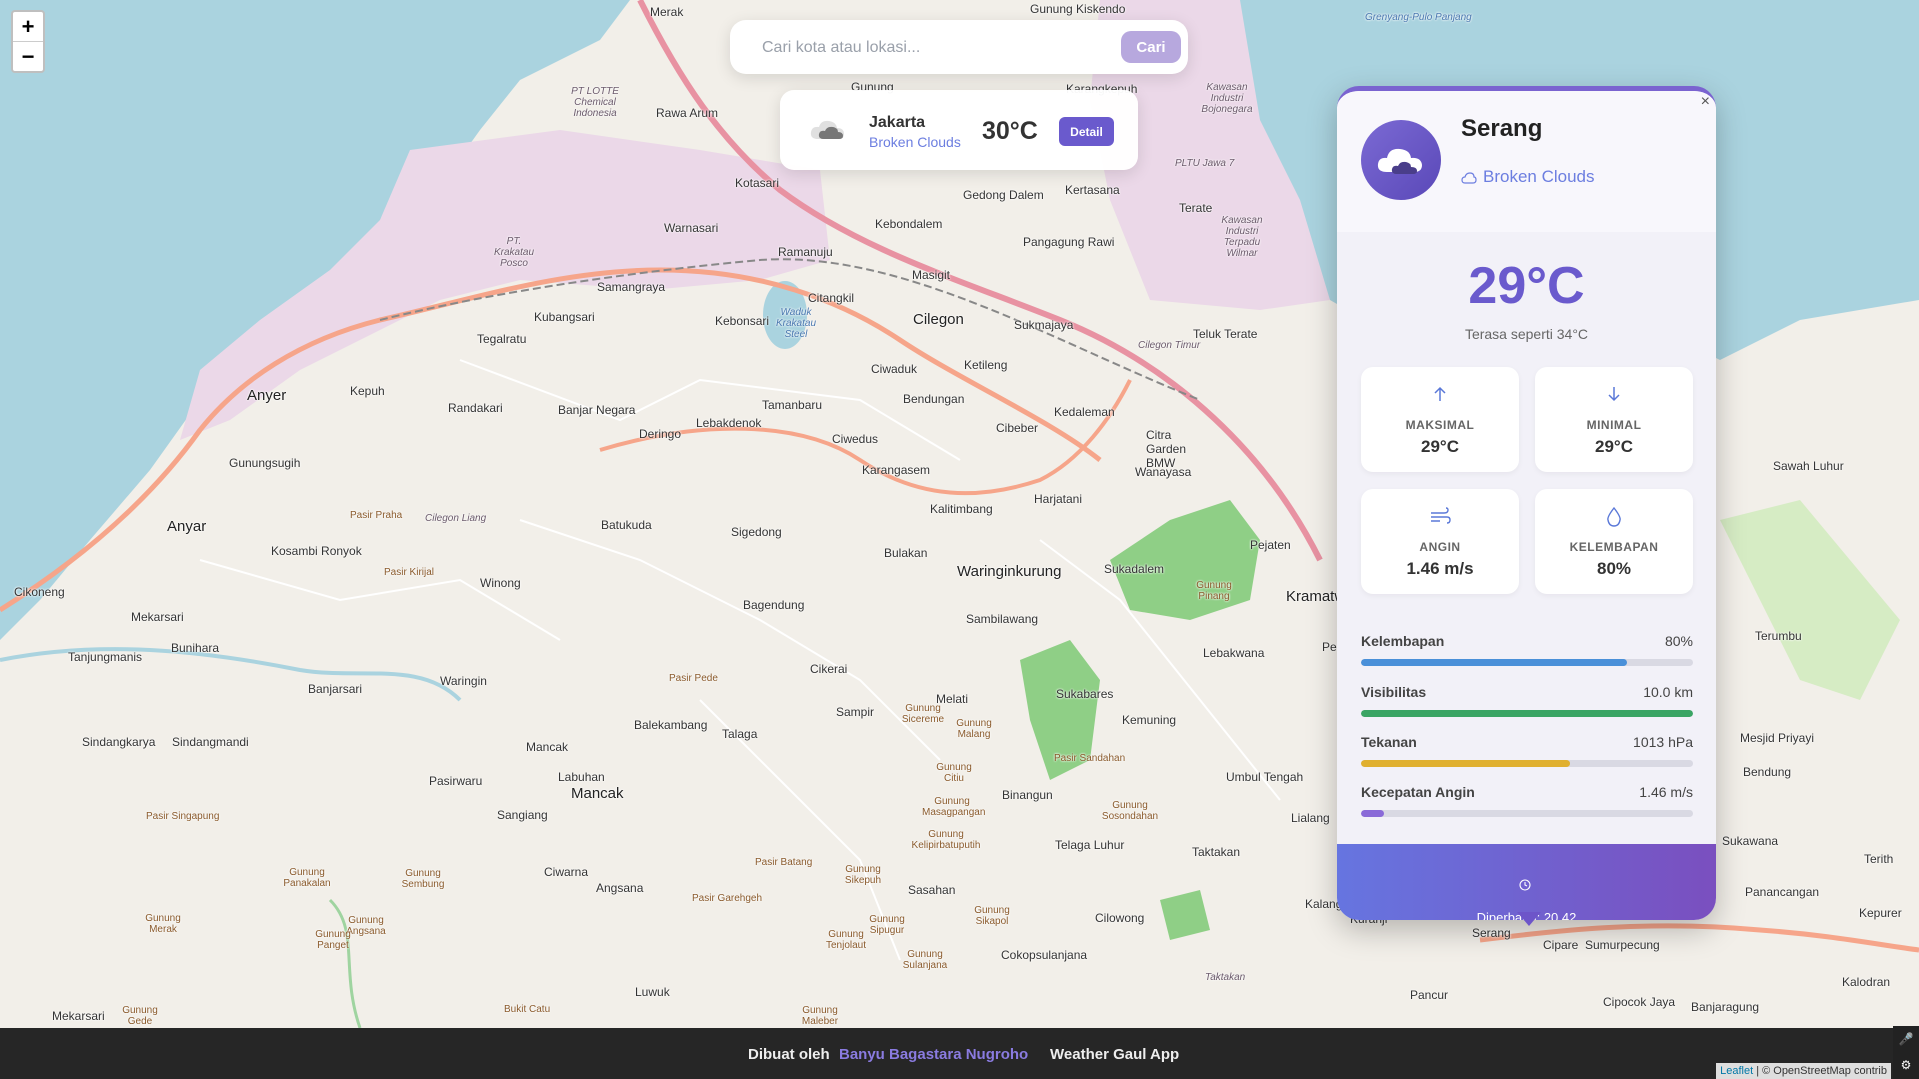  Describe the element at coordinates (1003, 195) in the screenshot. I see `map-label: Gedong Dalem` at that location.